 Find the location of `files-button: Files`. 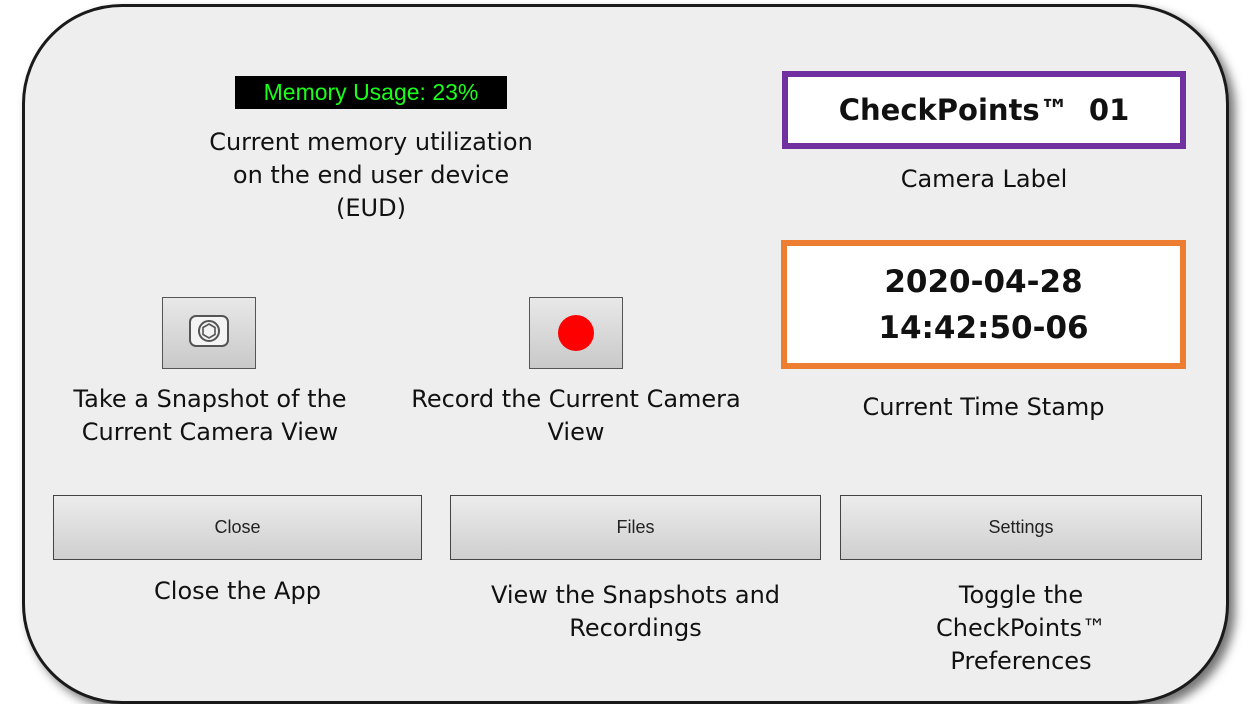

files-button: Files is located at coordinates (635, 527).